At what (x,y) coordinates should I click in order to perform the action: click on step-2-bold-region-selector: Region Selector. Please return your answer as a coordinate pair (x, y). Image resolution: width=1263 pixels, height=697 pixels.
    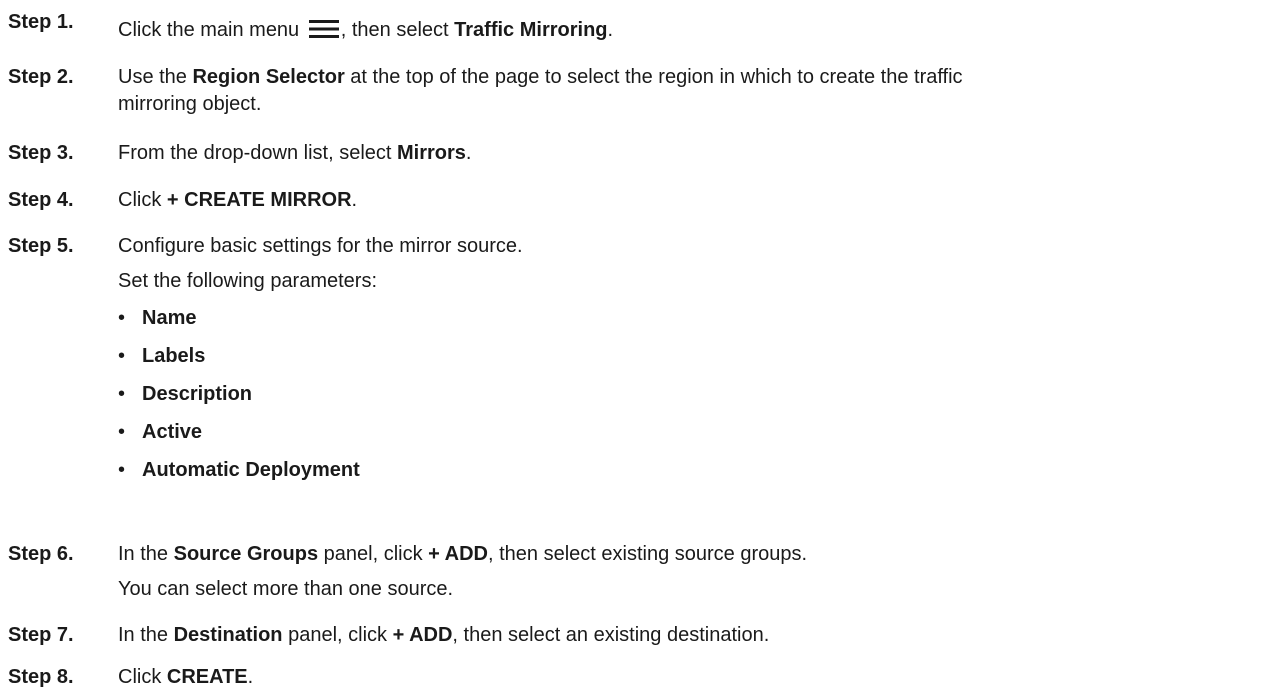
    Looking at the image, I should click on (268, 77).